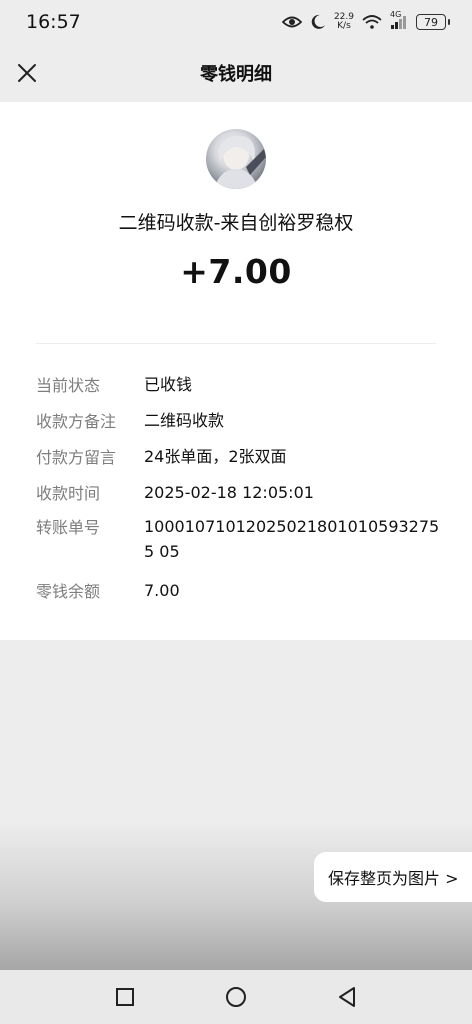 This screenshot has height=1024, width=472. Describe the element at coordinates (68, 591) in the screenshot. I see `detail-label: 零钱余额` at that location.